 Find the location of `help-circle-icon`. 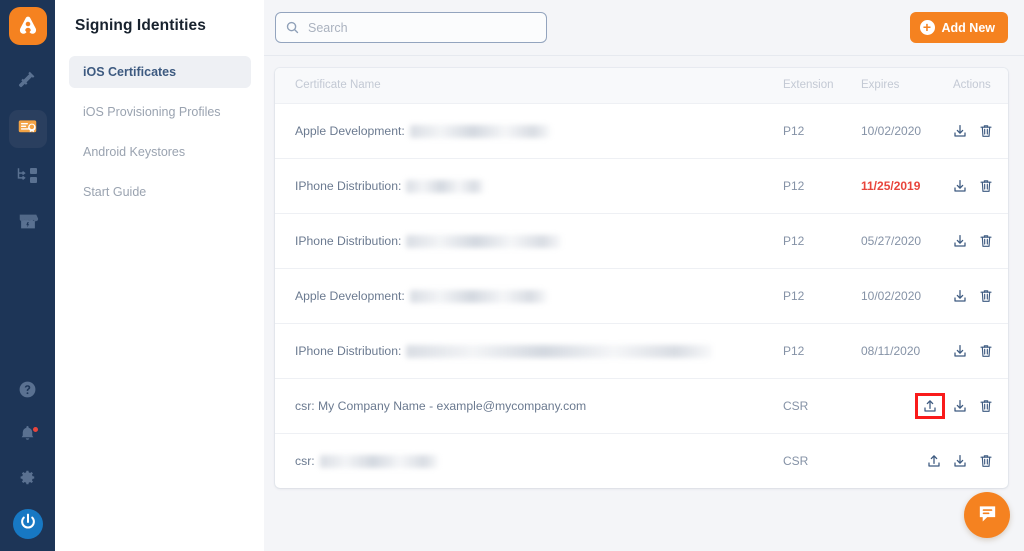

help-circle-icon is located at coordinates (27, 392).